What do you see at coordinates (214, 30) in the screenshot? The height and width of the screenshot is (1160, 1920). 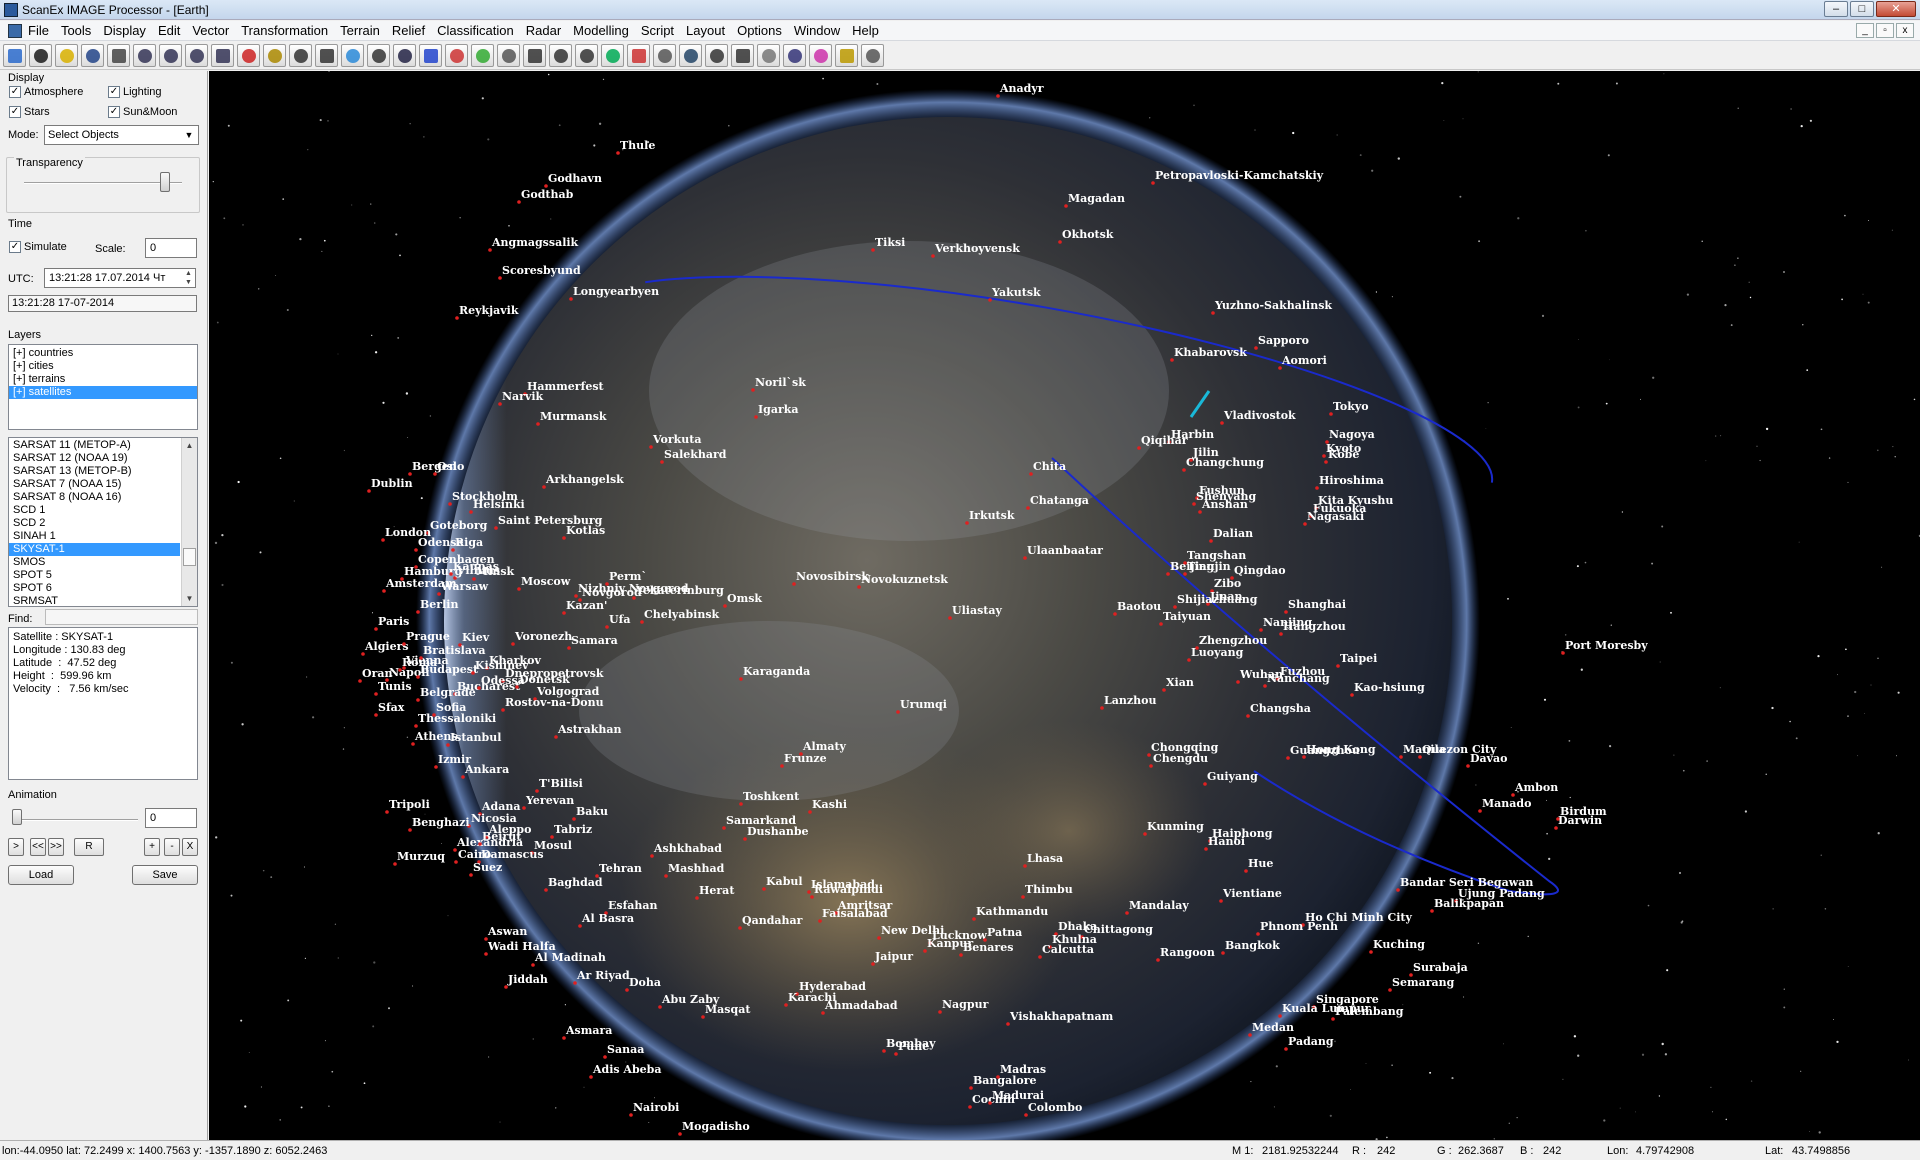 I see `menu-vector: Vector` at bounding box center [214, 30].